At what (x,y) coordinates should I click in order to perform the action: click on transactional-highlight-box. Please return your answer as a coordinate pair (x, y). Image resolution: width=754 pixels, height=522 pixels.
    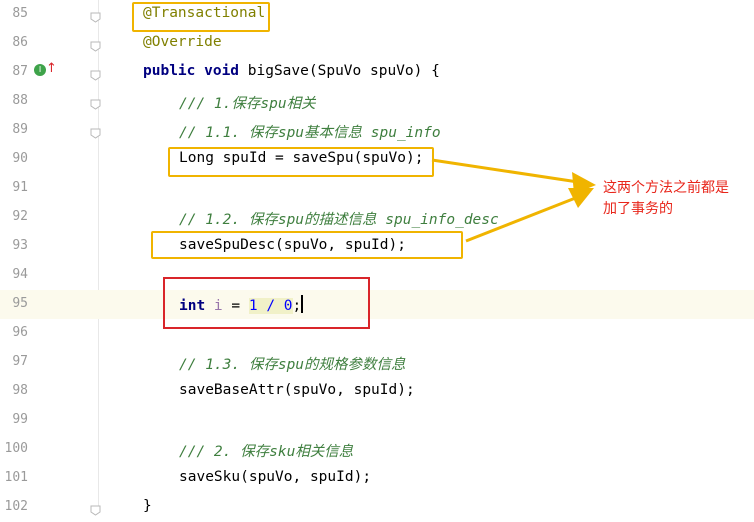
    Looking at the image, I should click on (201, 17).